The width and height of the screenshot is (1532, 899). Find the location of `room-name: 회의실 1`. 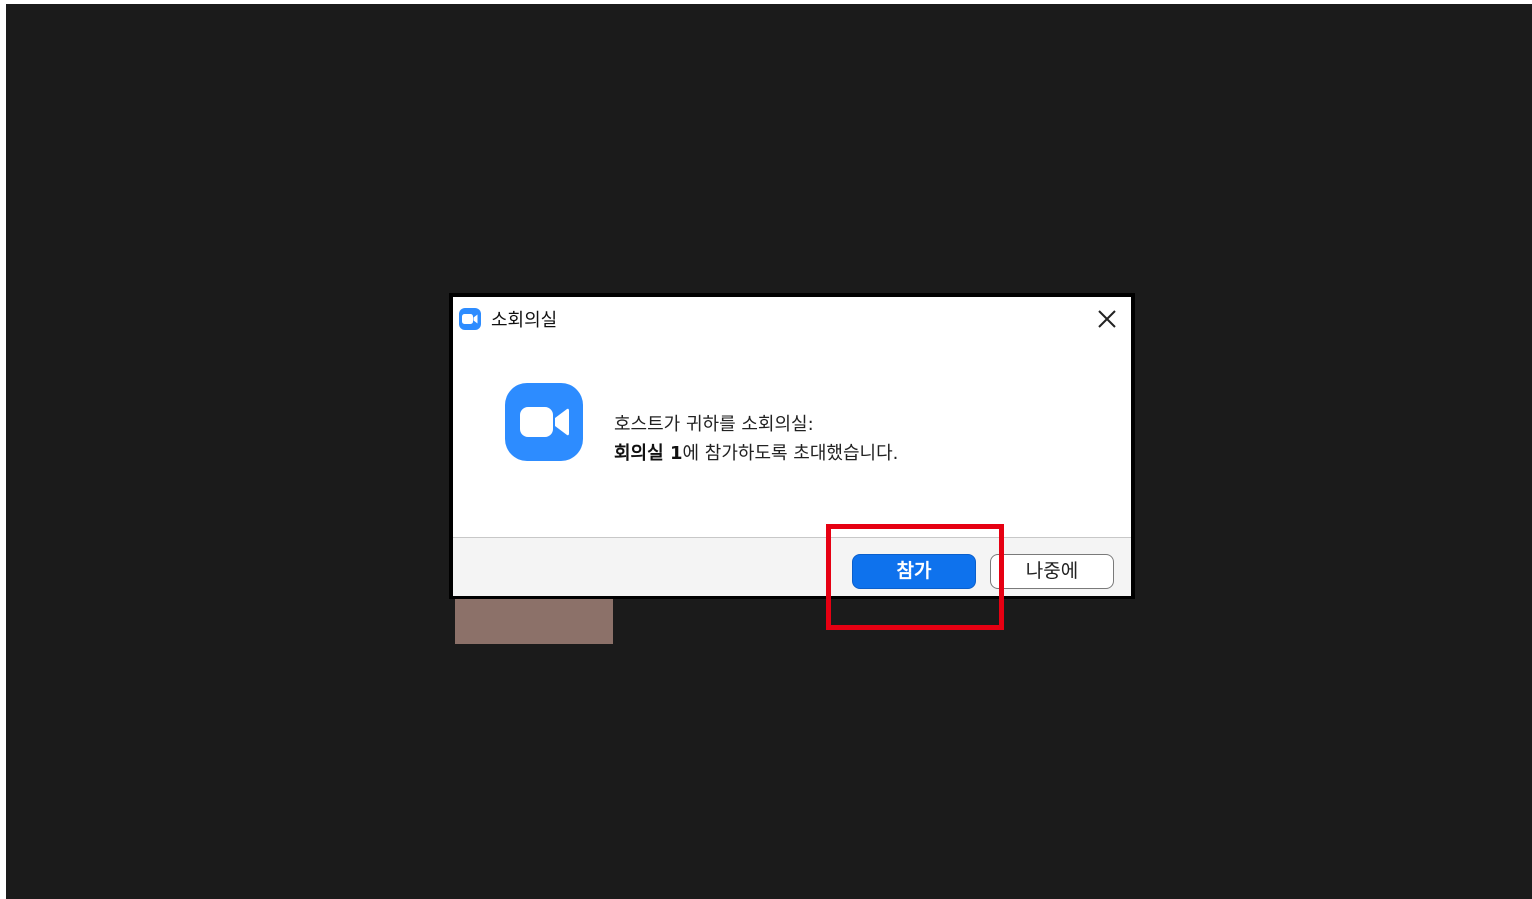

room-name: 회의실 1 is located at coordinates (648, 453).